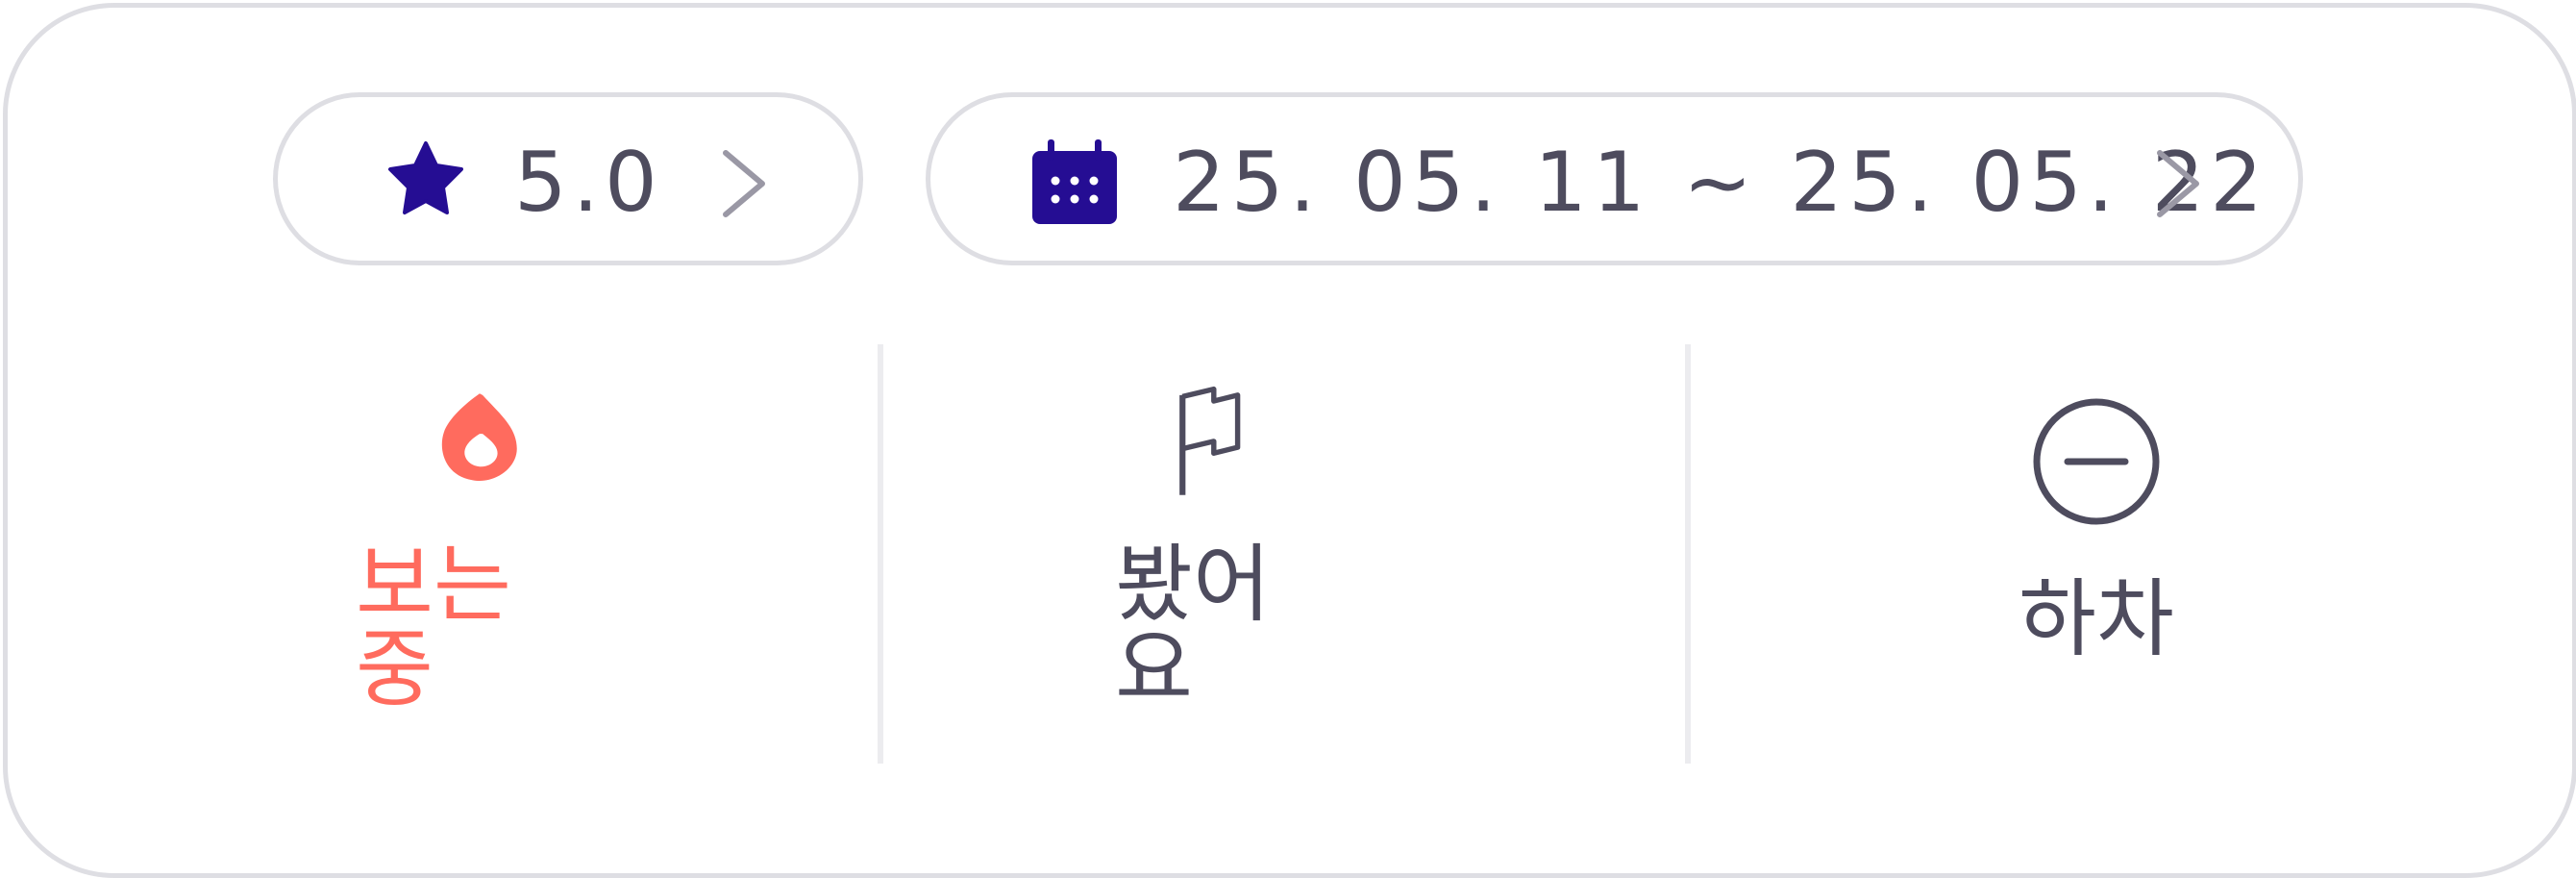 The width and height of the screenshot is (2576, 878). What do you see at coordinates (589, 183) in the screenshot?
I see `rating-value: 5.0` at bounding box center [589, 183].